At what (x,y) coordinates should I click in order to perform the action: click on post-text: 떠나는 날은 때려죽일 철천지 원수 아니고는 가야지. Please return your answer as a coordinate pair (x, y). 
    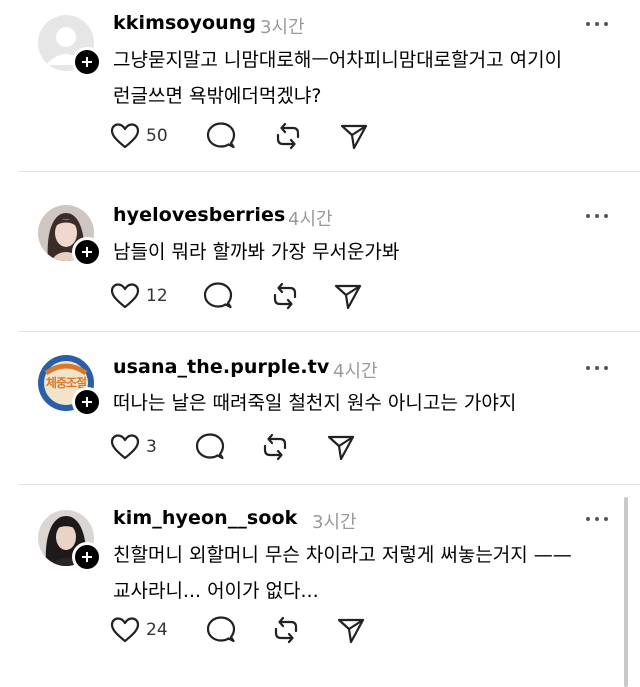
    Looking at the image, I should click on (363, 403).